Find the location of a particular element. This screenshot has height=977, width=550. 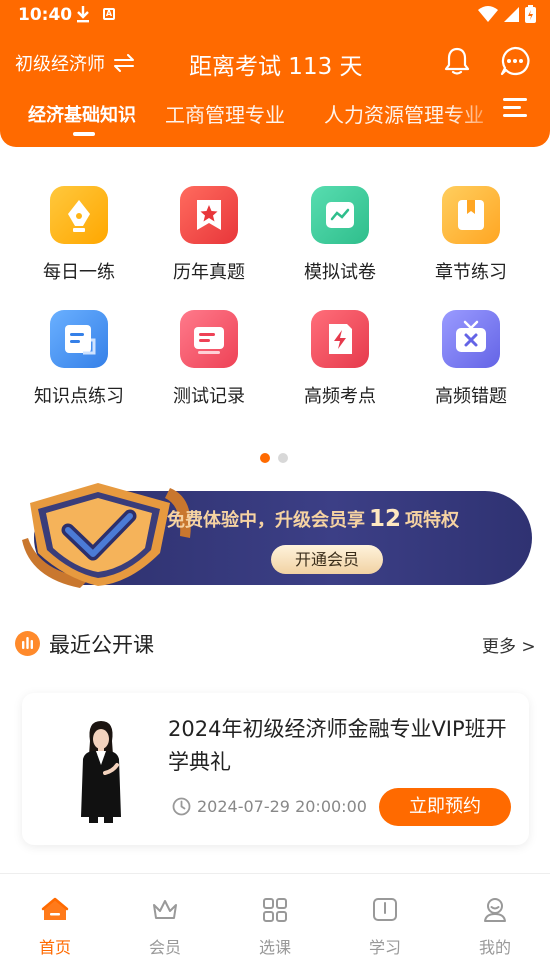

wrong-tv-icon is located at coordinates (471, 339).